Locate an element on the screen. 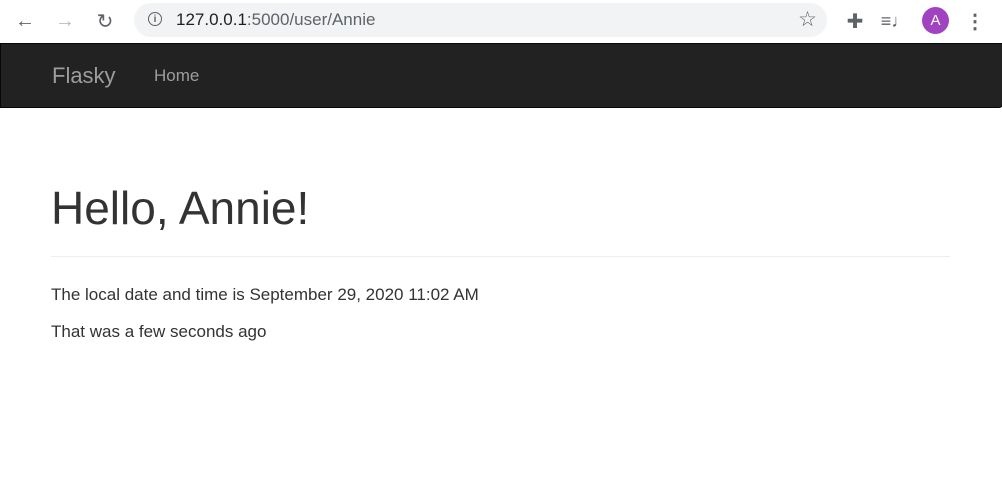 This screenshot has height=490, width=1002. divider is located at coordinates (500, 256).